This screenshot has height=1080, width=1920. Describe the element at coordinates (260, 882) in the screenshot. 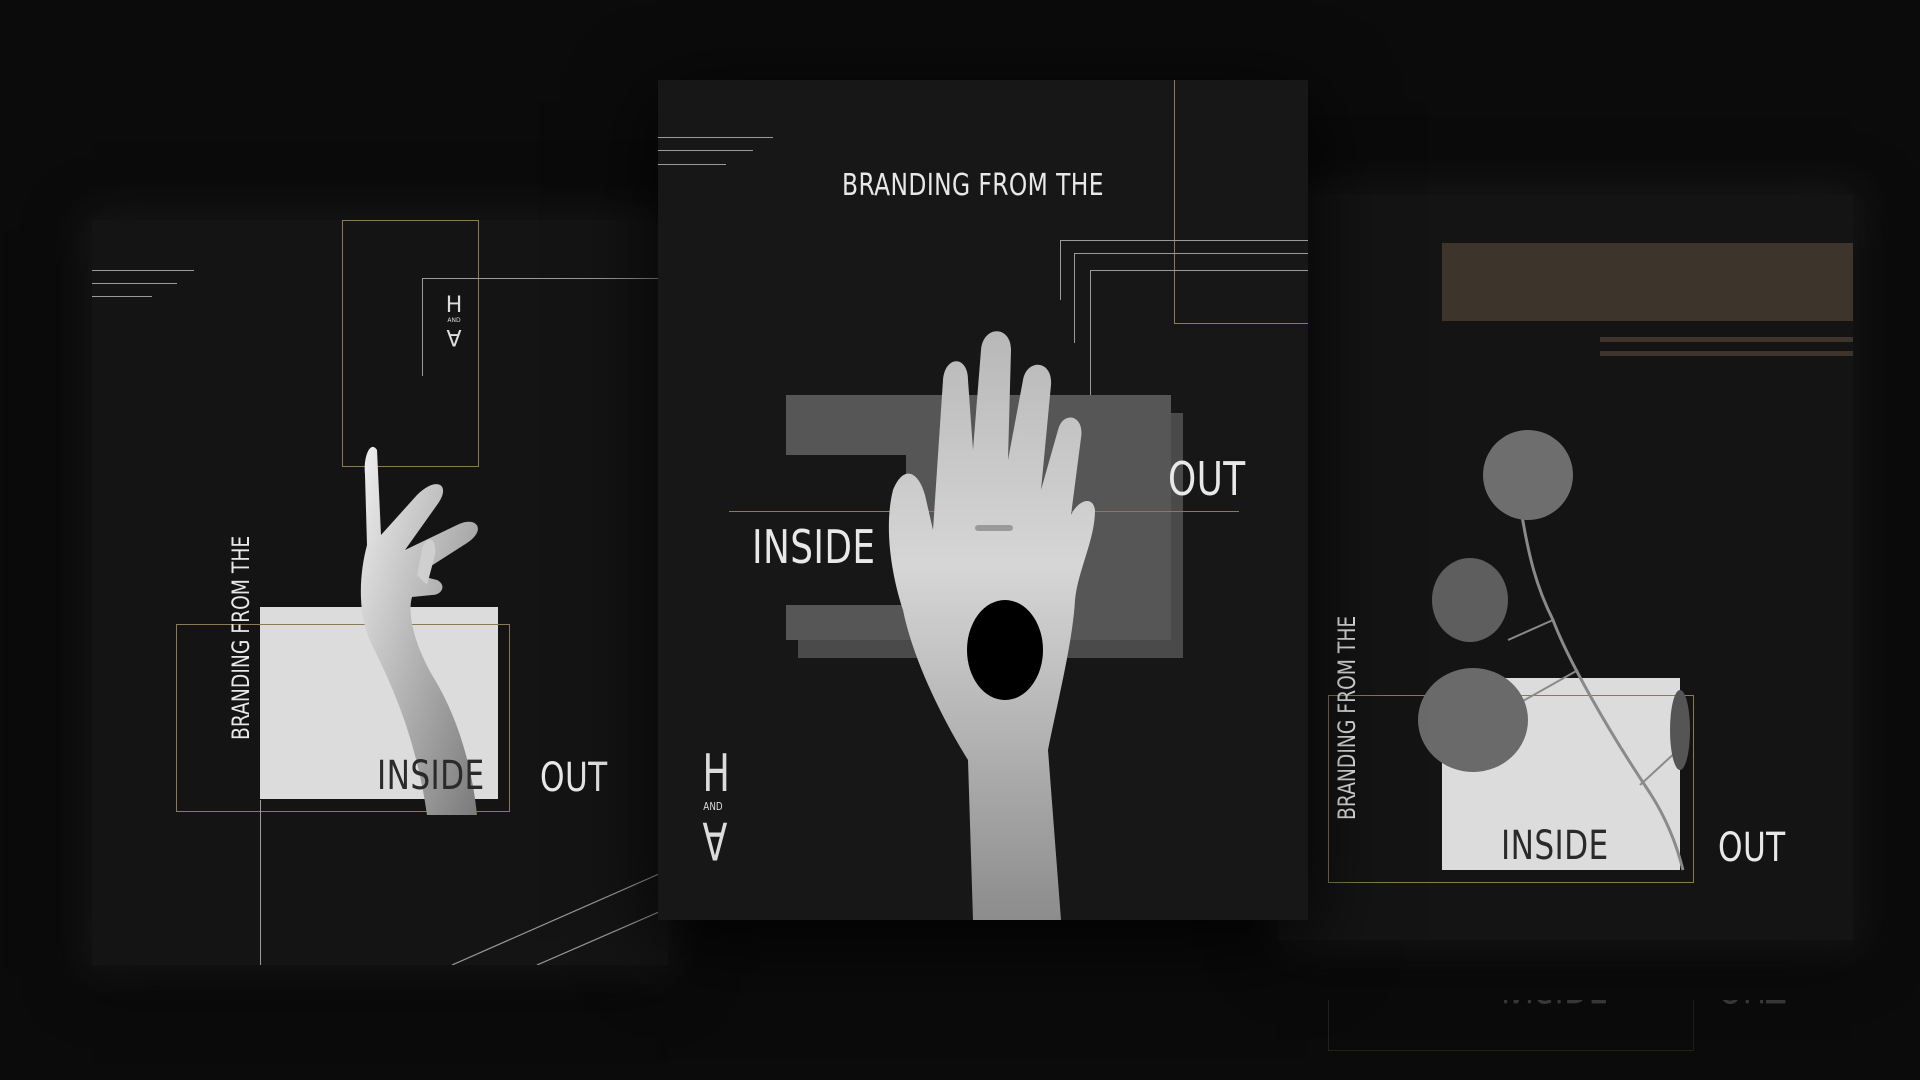

I see `vertical-line` at that location.